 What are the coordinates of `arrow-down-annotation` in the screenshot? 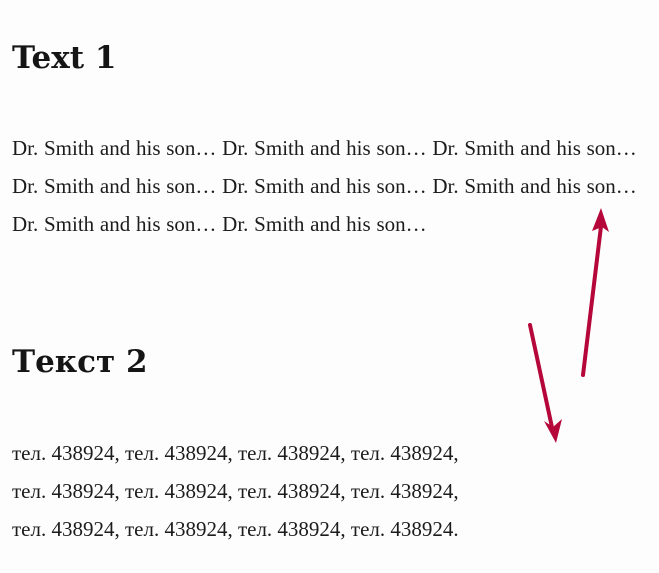 It's located at (545, 383).